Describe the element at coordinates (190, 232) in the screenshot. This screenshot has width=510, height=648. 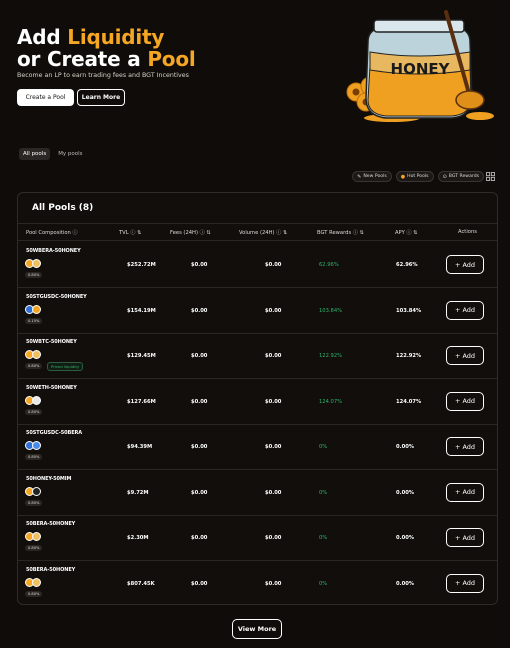
I see `col-fees: Fees (24H) ⓘ ⇅` at that location.